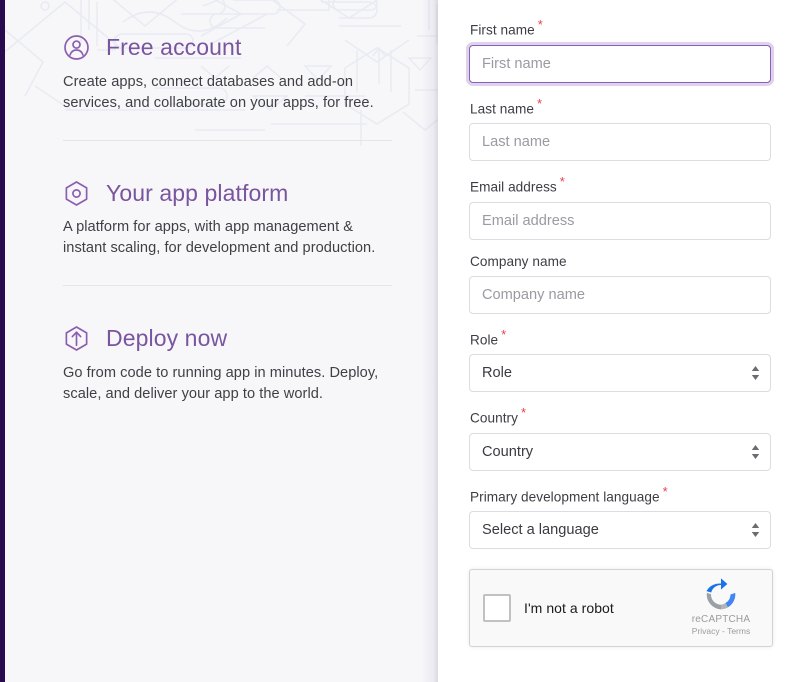 The image size is (803, 682). I want to click on field-company-name: Company name, so click(620, 284).